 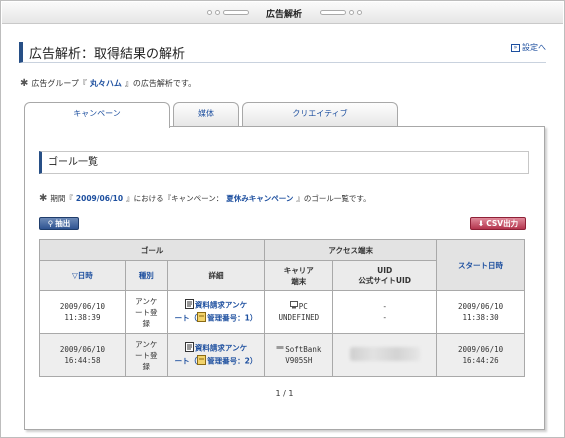 What do you see at coordinates (333, 198) in the screenshot?
I see `period-suffix: 』のゴール一覧です。` at bounding box center [333, 198].